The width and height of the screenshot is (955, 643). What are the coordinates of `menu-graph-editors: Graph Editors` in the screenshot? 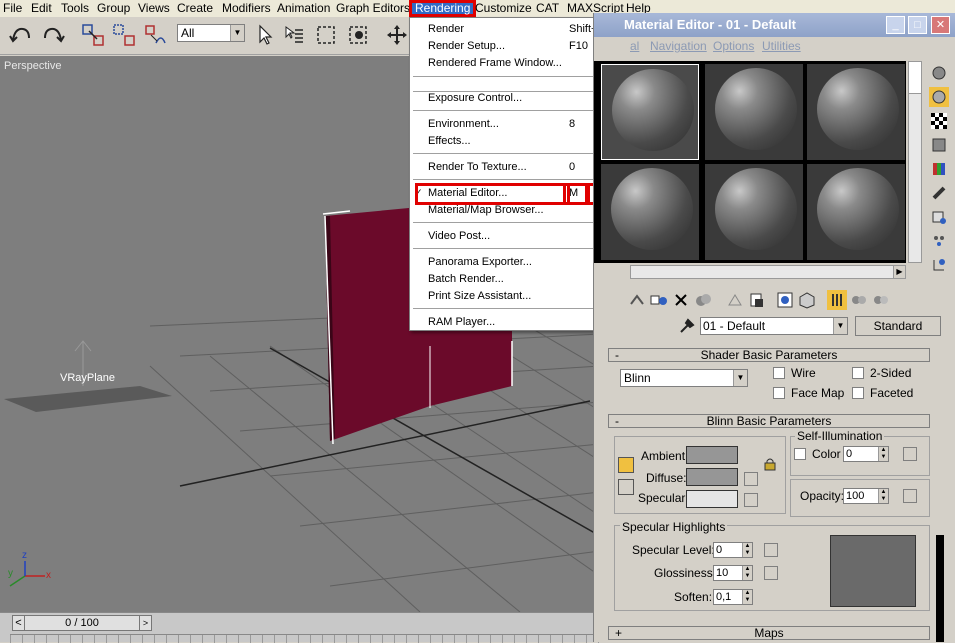 It's located at (373, 8).